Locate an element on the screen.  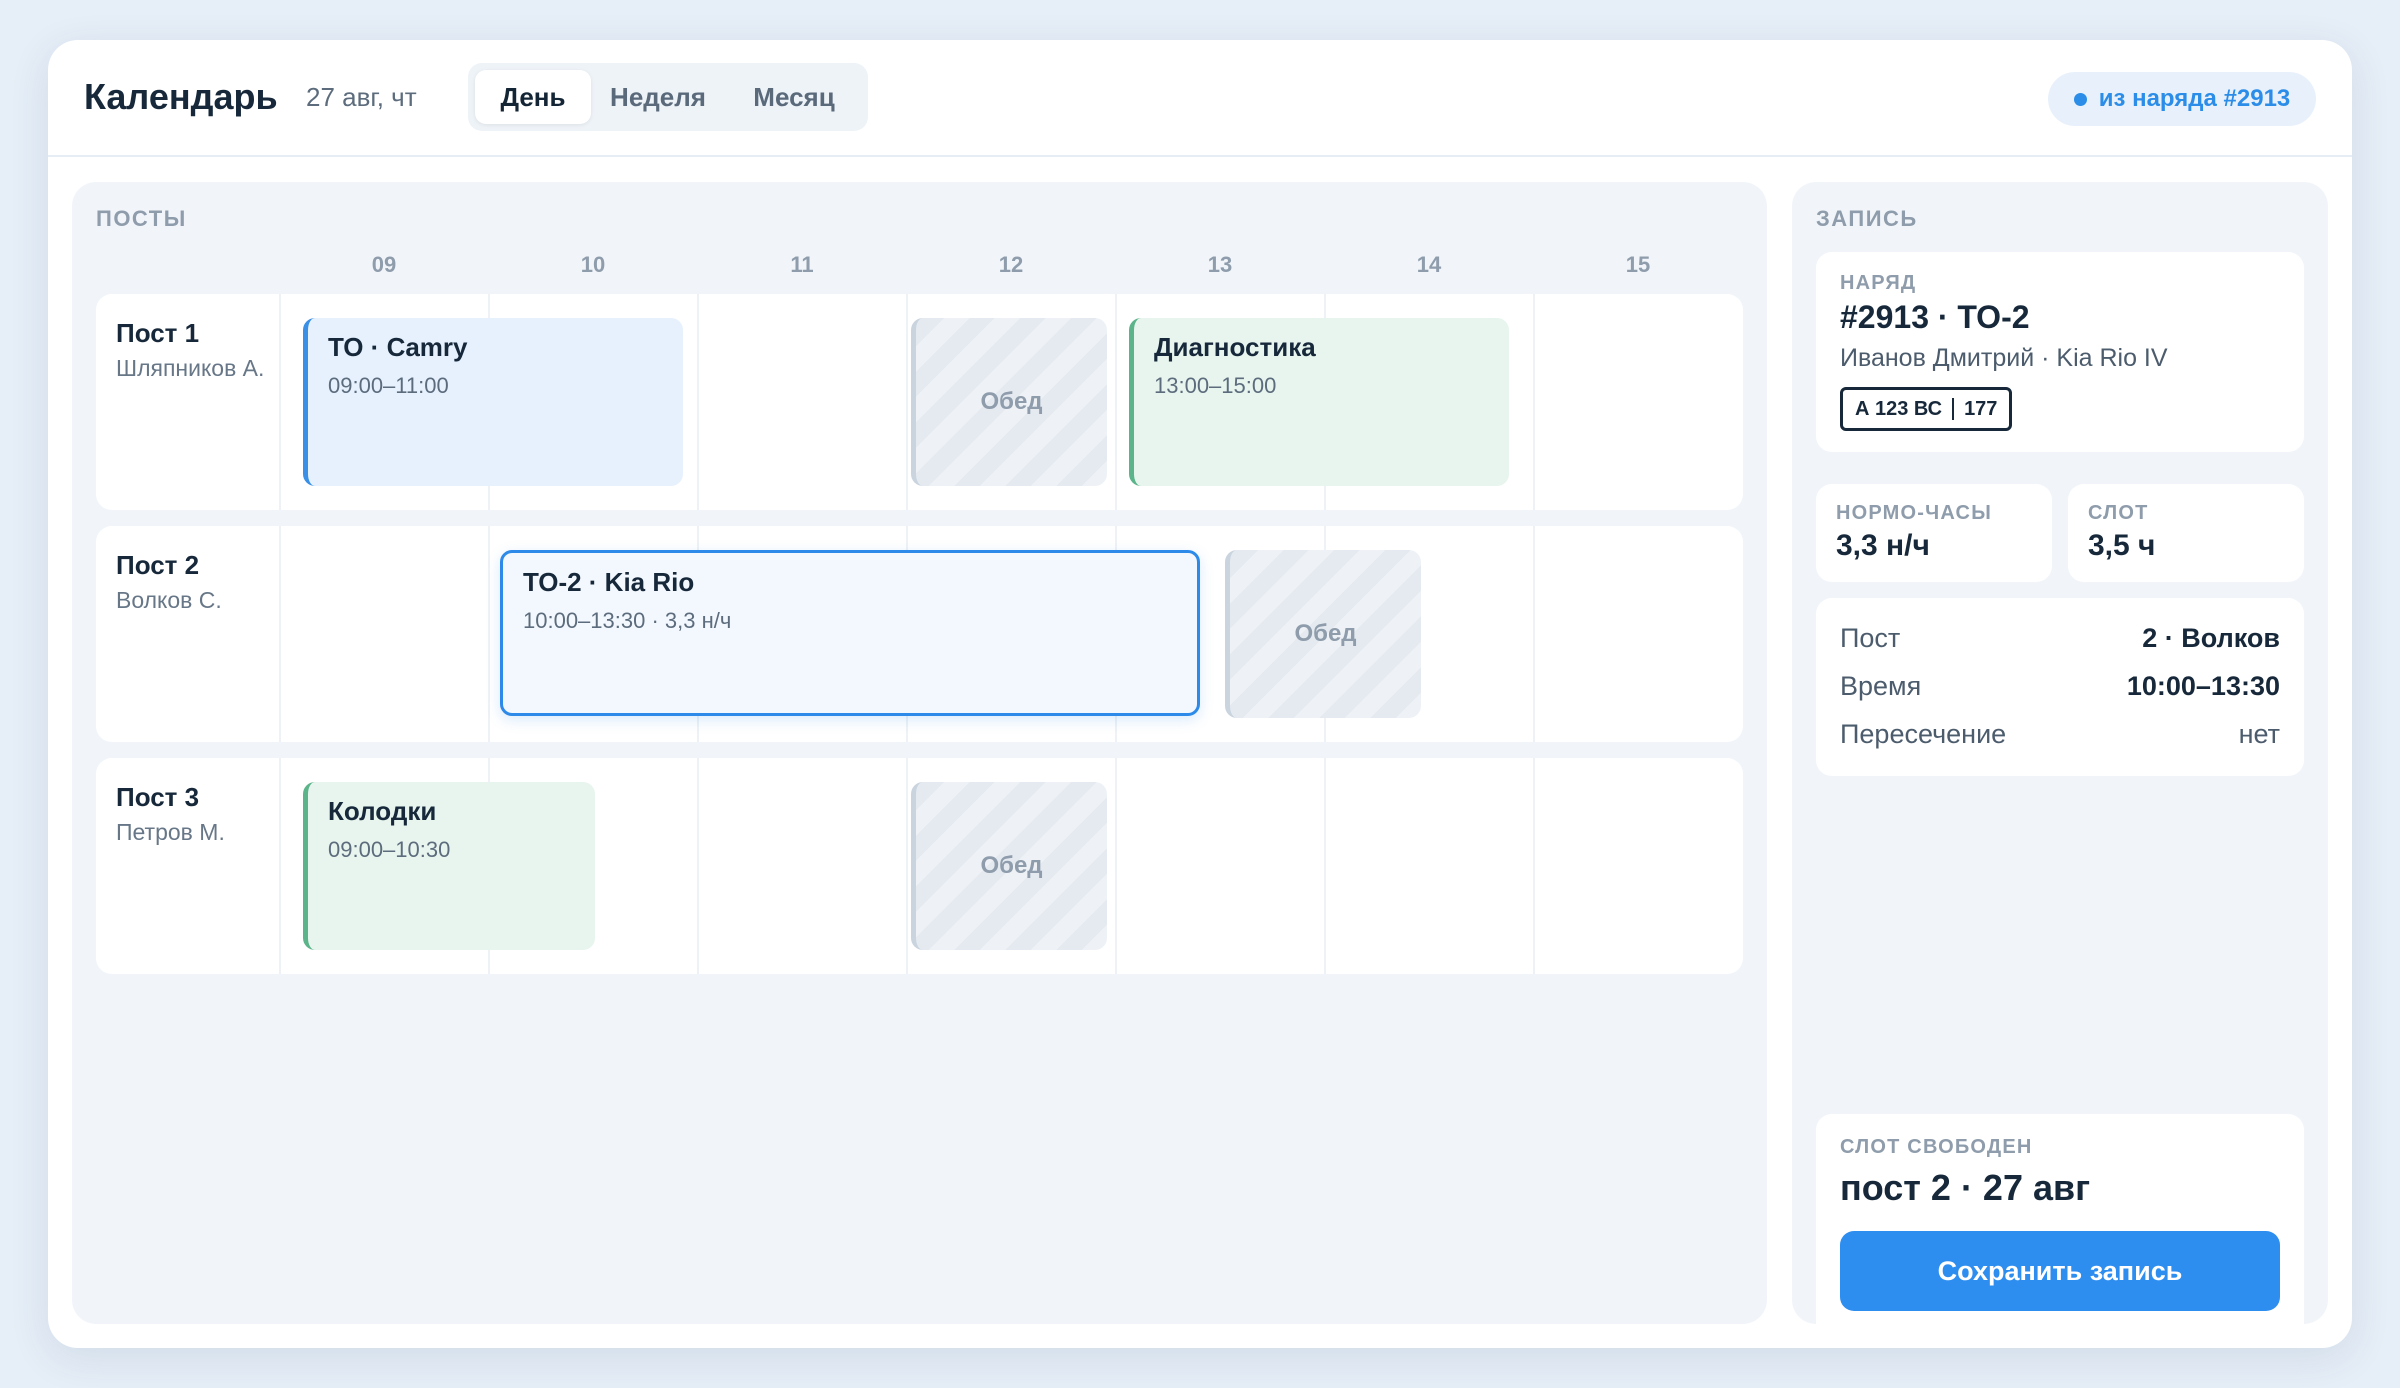
tab-week: Неделя is located at coordinates (658, 97).